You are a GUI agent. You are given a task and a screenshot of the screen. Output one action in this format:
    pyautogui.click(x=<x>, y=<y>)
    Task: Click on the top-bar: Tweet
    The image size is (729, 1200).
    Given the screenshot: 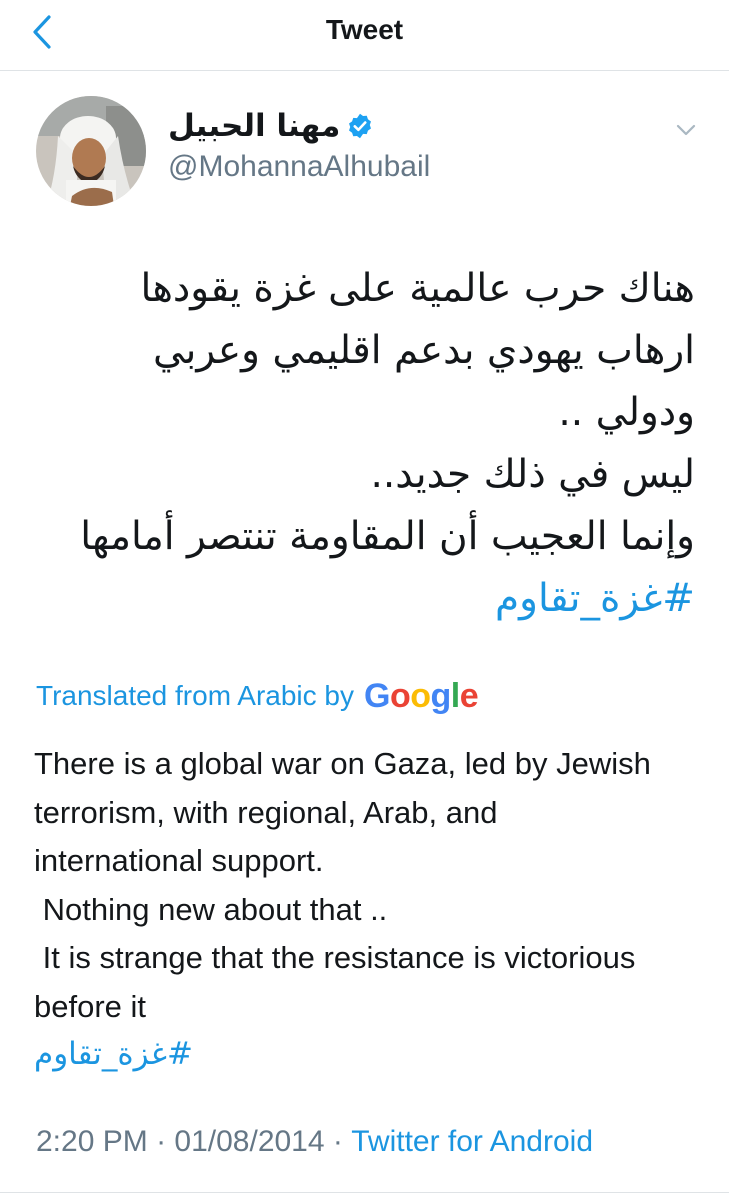 What is the action you would take?
    pyautogui.click(x=364, y=35)
    